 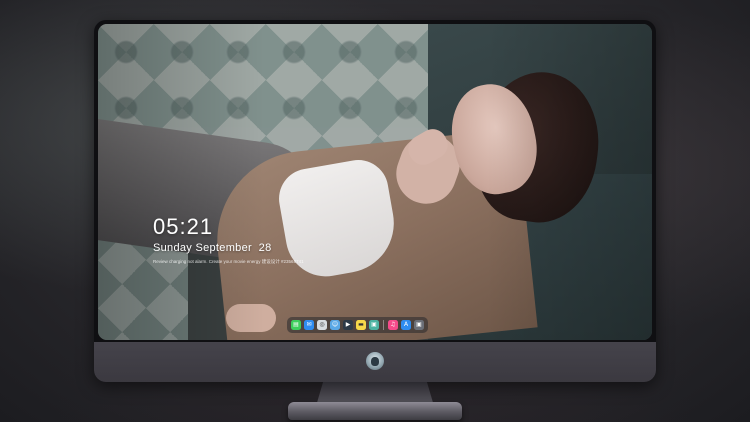 I want to click on dock: ▤ ✉ ◎ ☺ ▶ ▬ ▣ ♫ A ▣, so click(x=357, y=325).